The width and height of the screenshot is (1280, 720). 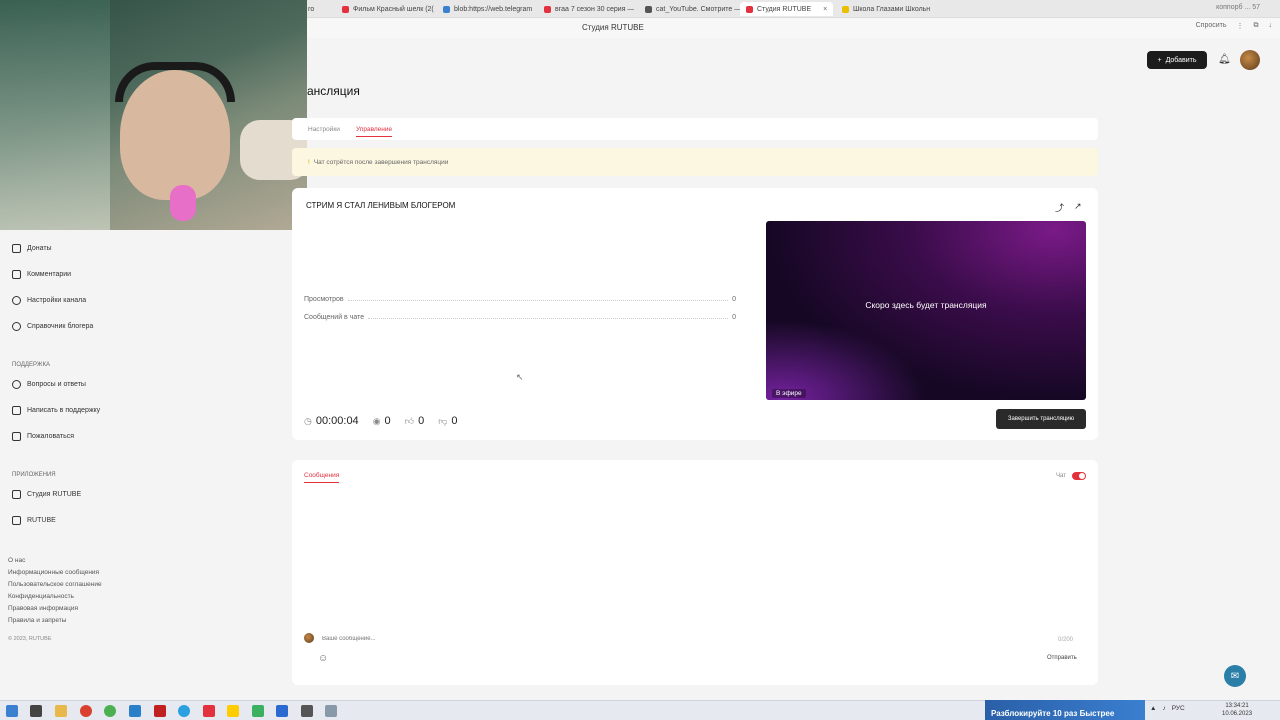 What do you see at coordinates (46, 494) in the screenshot?
I see `sidebar-item-studio: Студия RUTUBE` at bounding box center [46, 494].